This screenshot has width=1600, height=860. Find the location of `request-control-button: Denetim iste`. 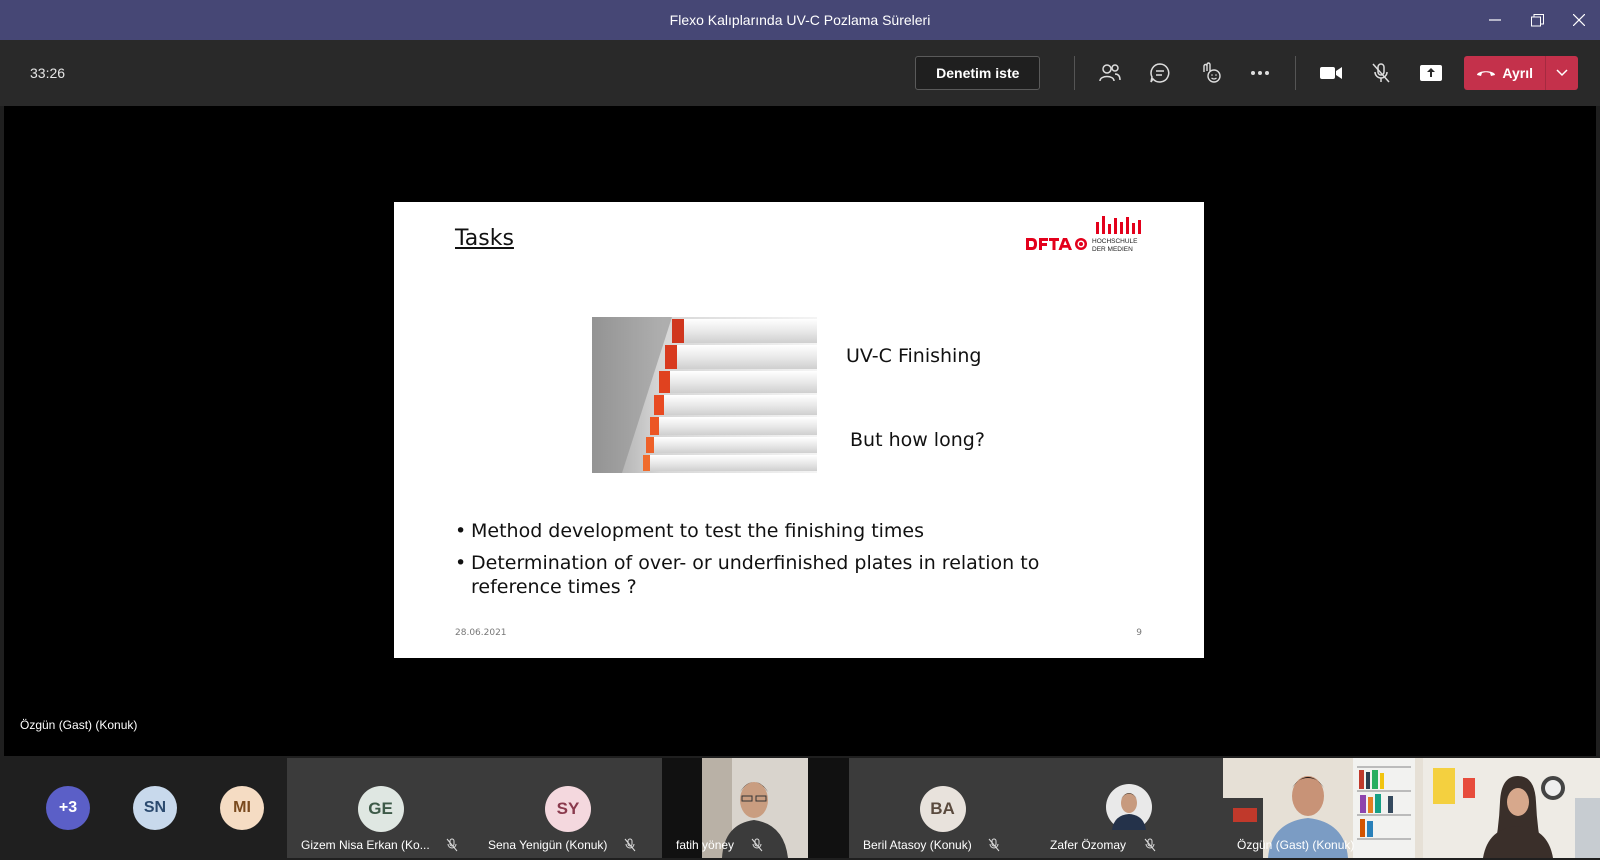

request-control-button: Denetim iste is located at coordinates (978, 73).